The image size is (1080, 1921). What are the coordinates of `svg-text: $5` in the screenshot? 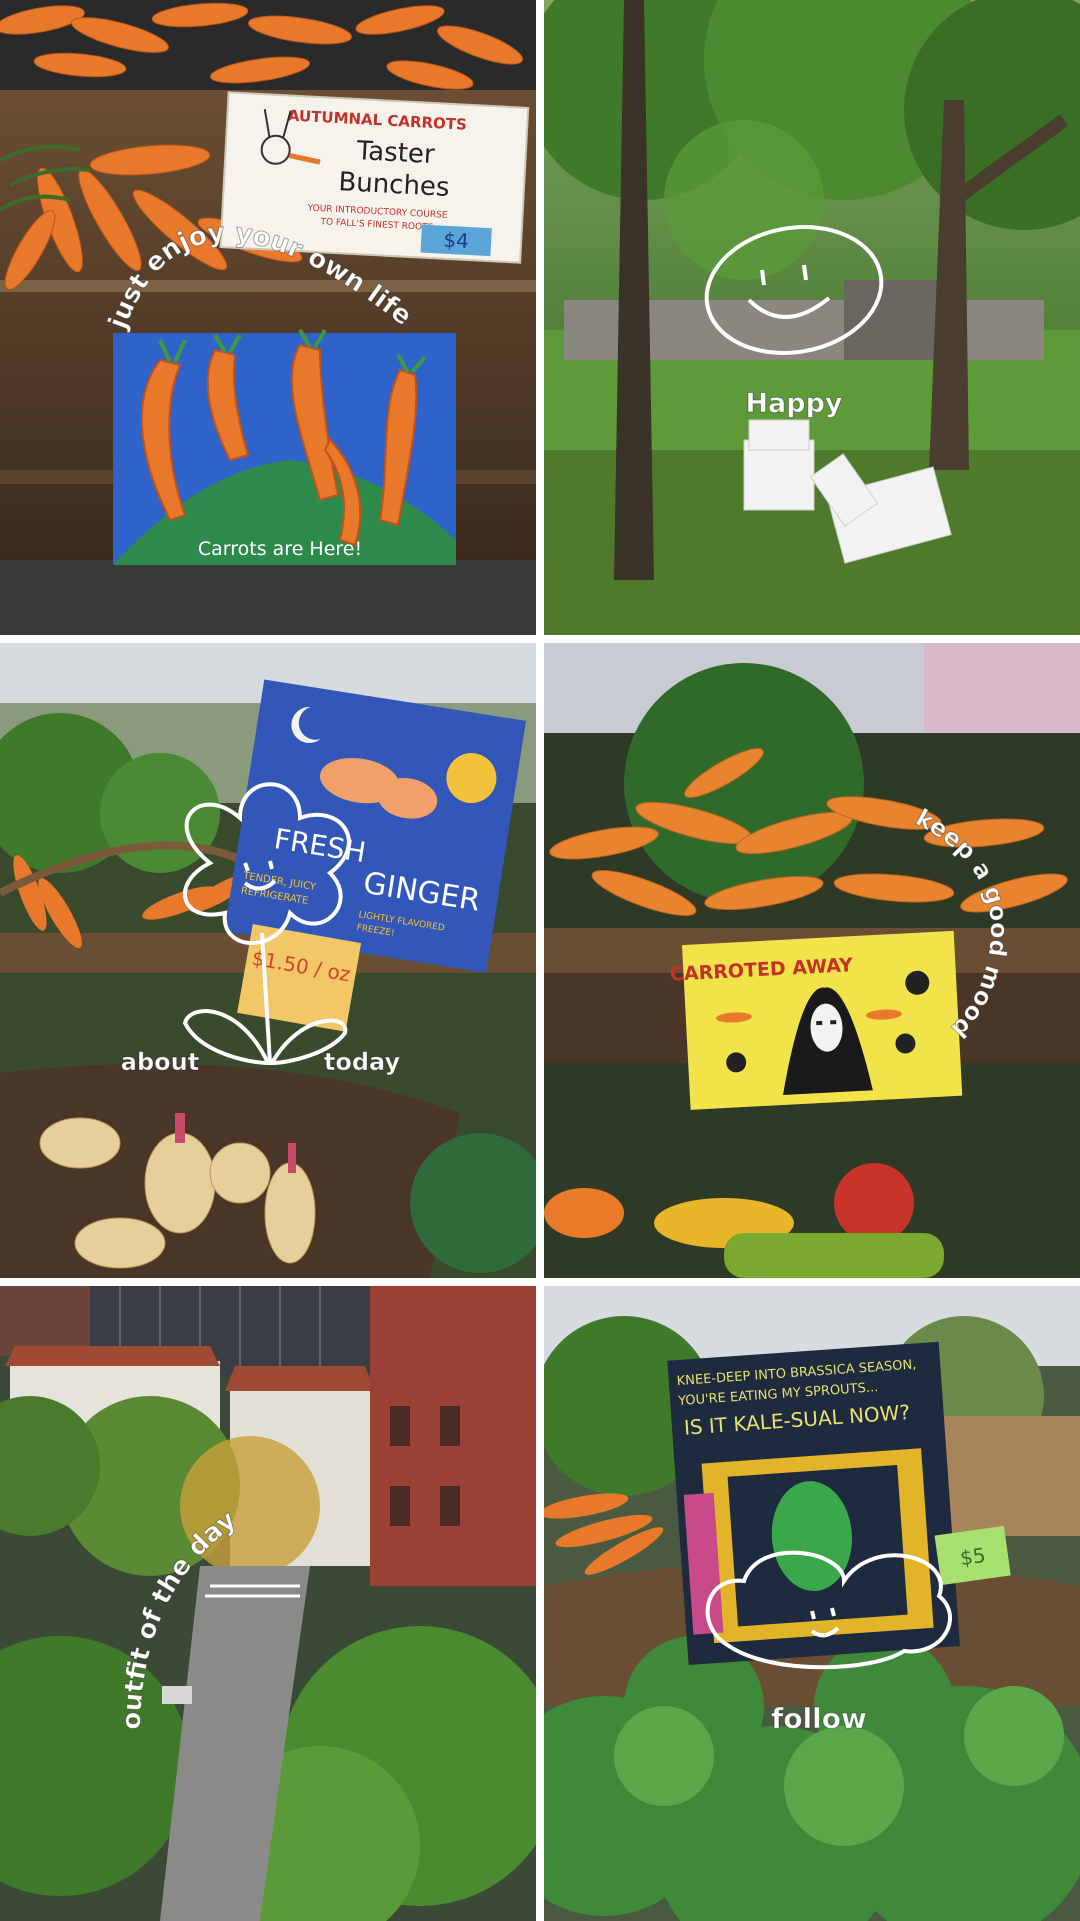 It's located at (973, 1556).